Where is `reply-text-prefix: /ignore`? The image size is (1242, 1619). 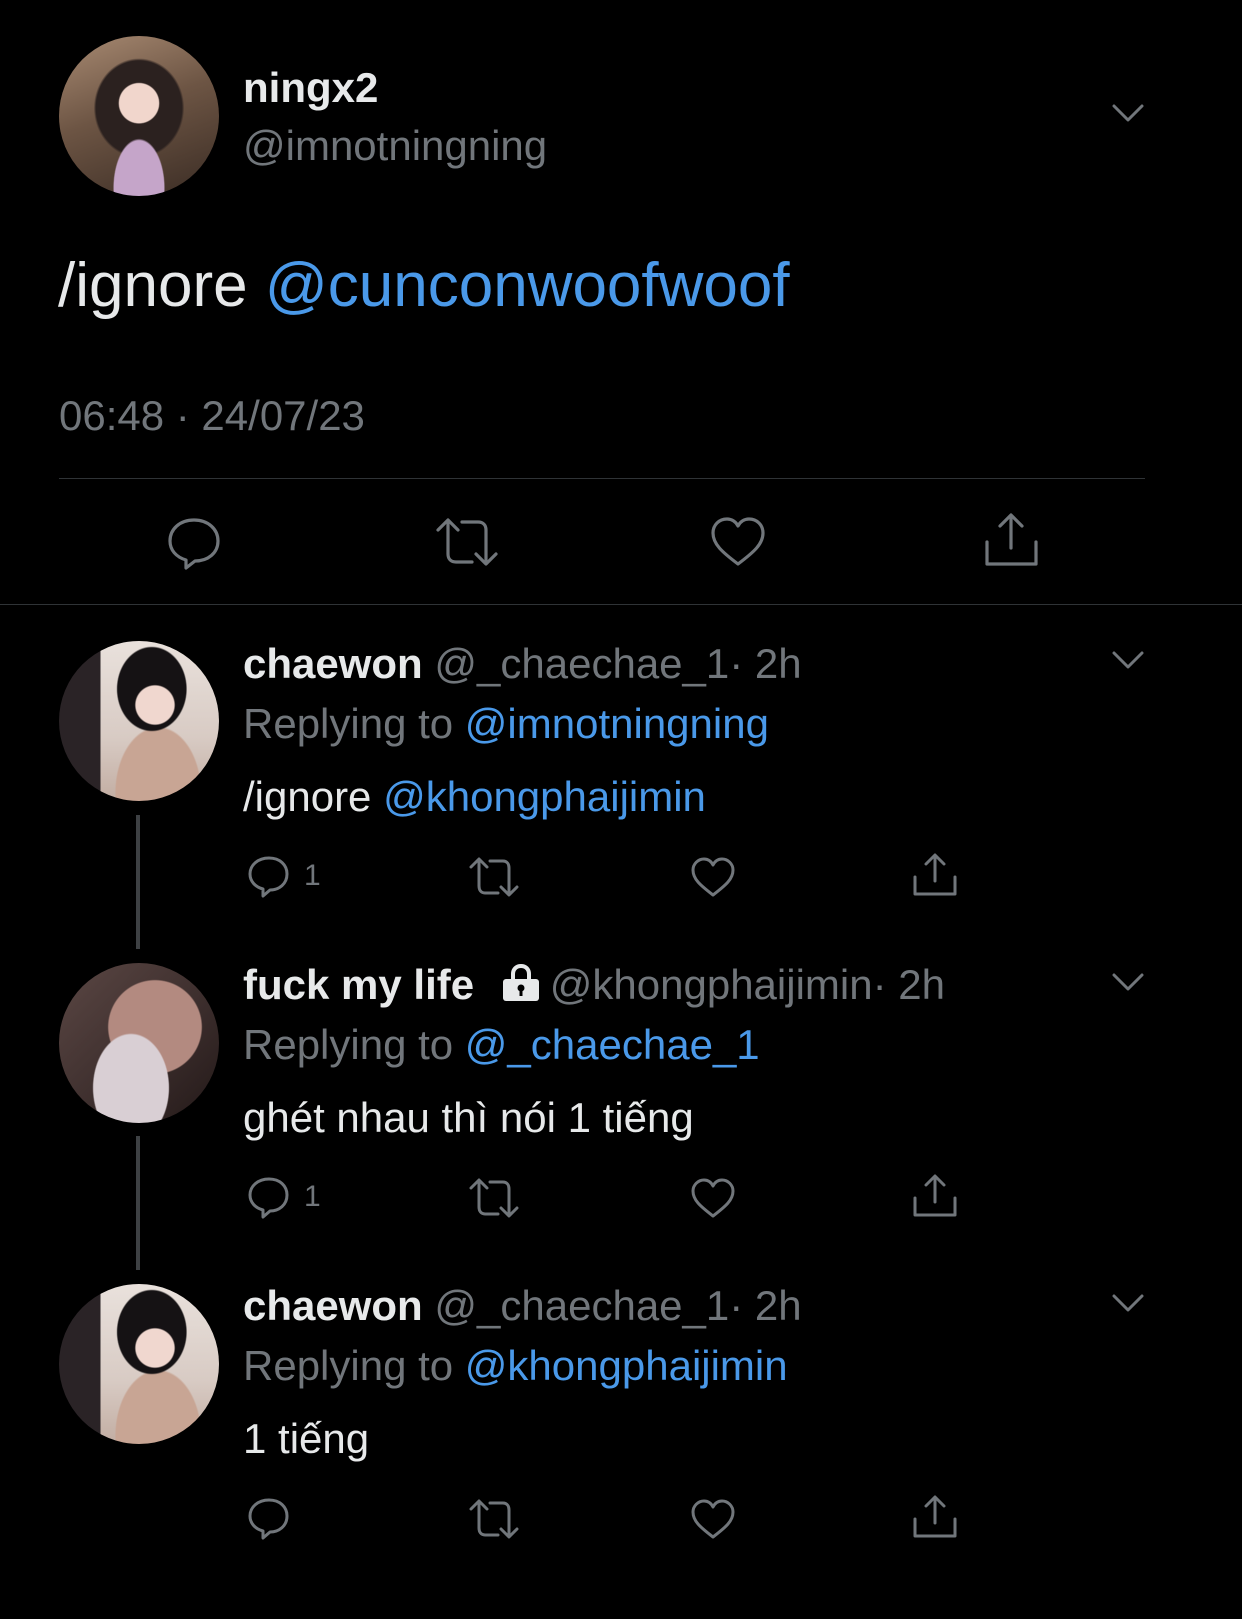 reply-text-prefix: /ignore is located at coordinates (313, 796).